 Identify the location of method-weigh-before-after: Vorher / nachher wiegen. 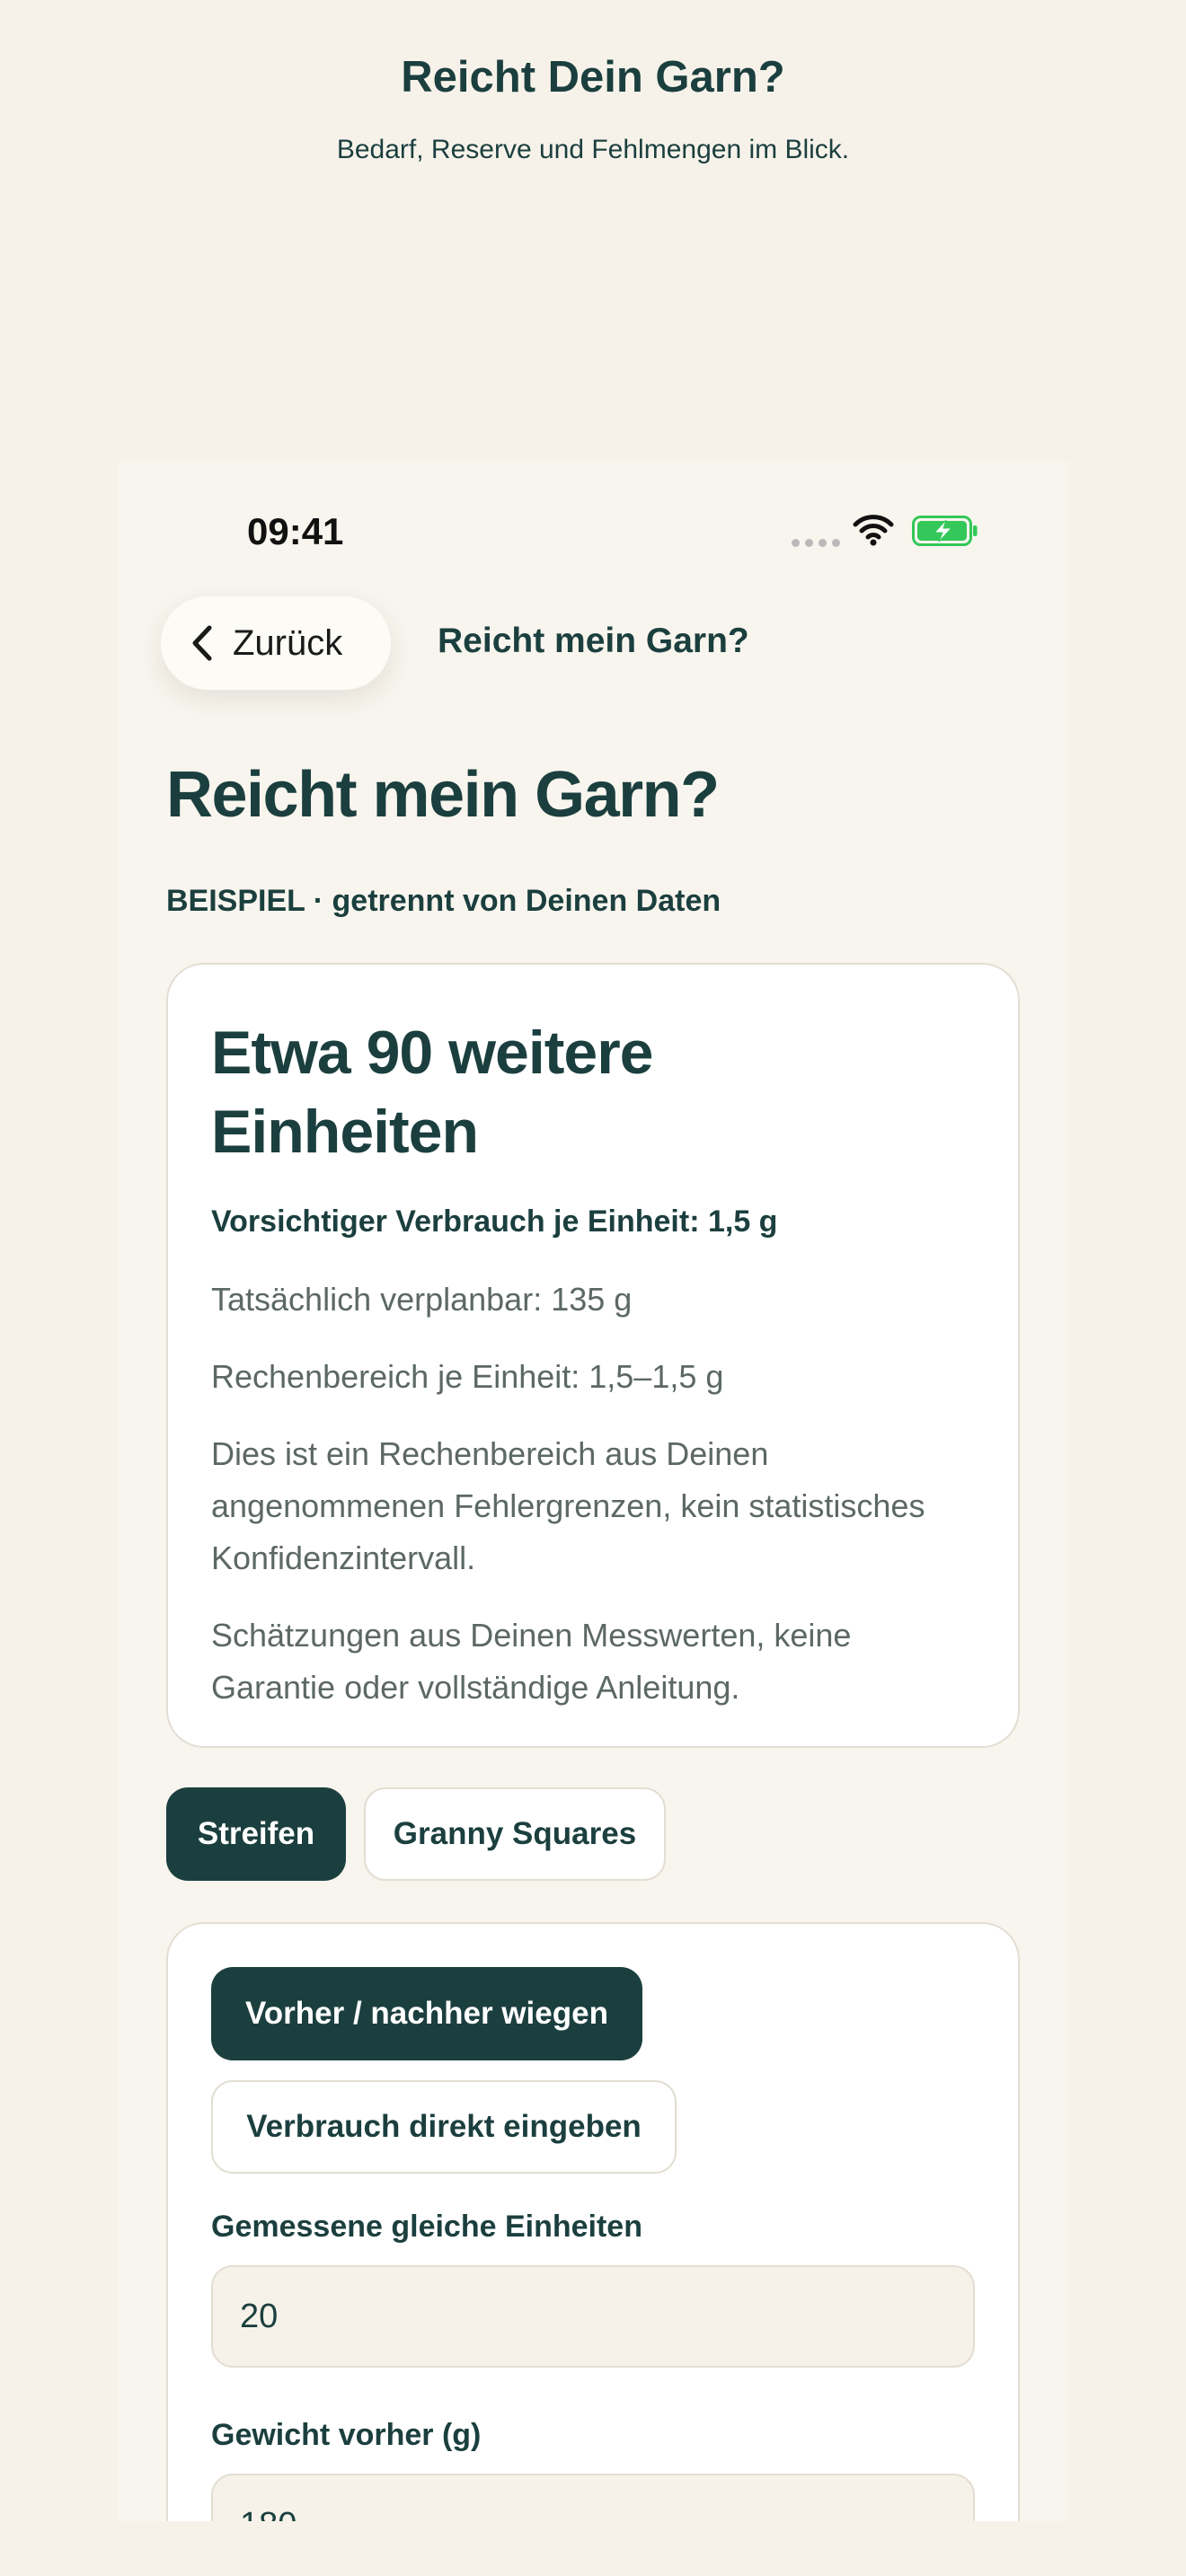
(426, 2013).